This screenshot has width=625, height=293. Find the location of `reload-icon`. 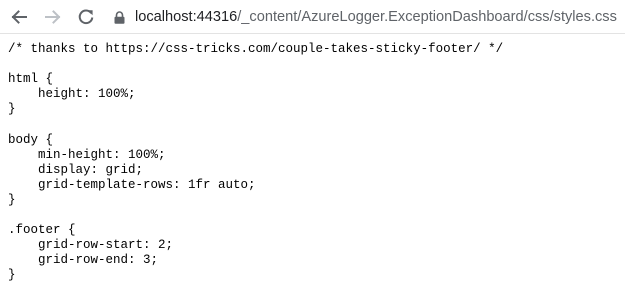

reload-icon is located at coordinates (86, 17).